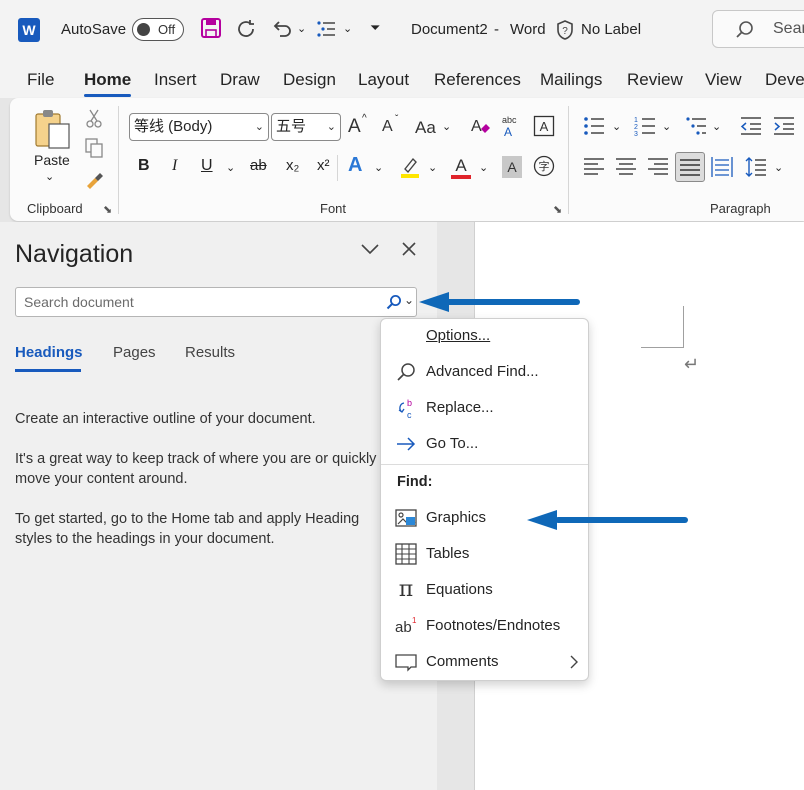 The height and width of the screenshot is (790, 804). I want to click on align-right-icon, so click(658, 167).